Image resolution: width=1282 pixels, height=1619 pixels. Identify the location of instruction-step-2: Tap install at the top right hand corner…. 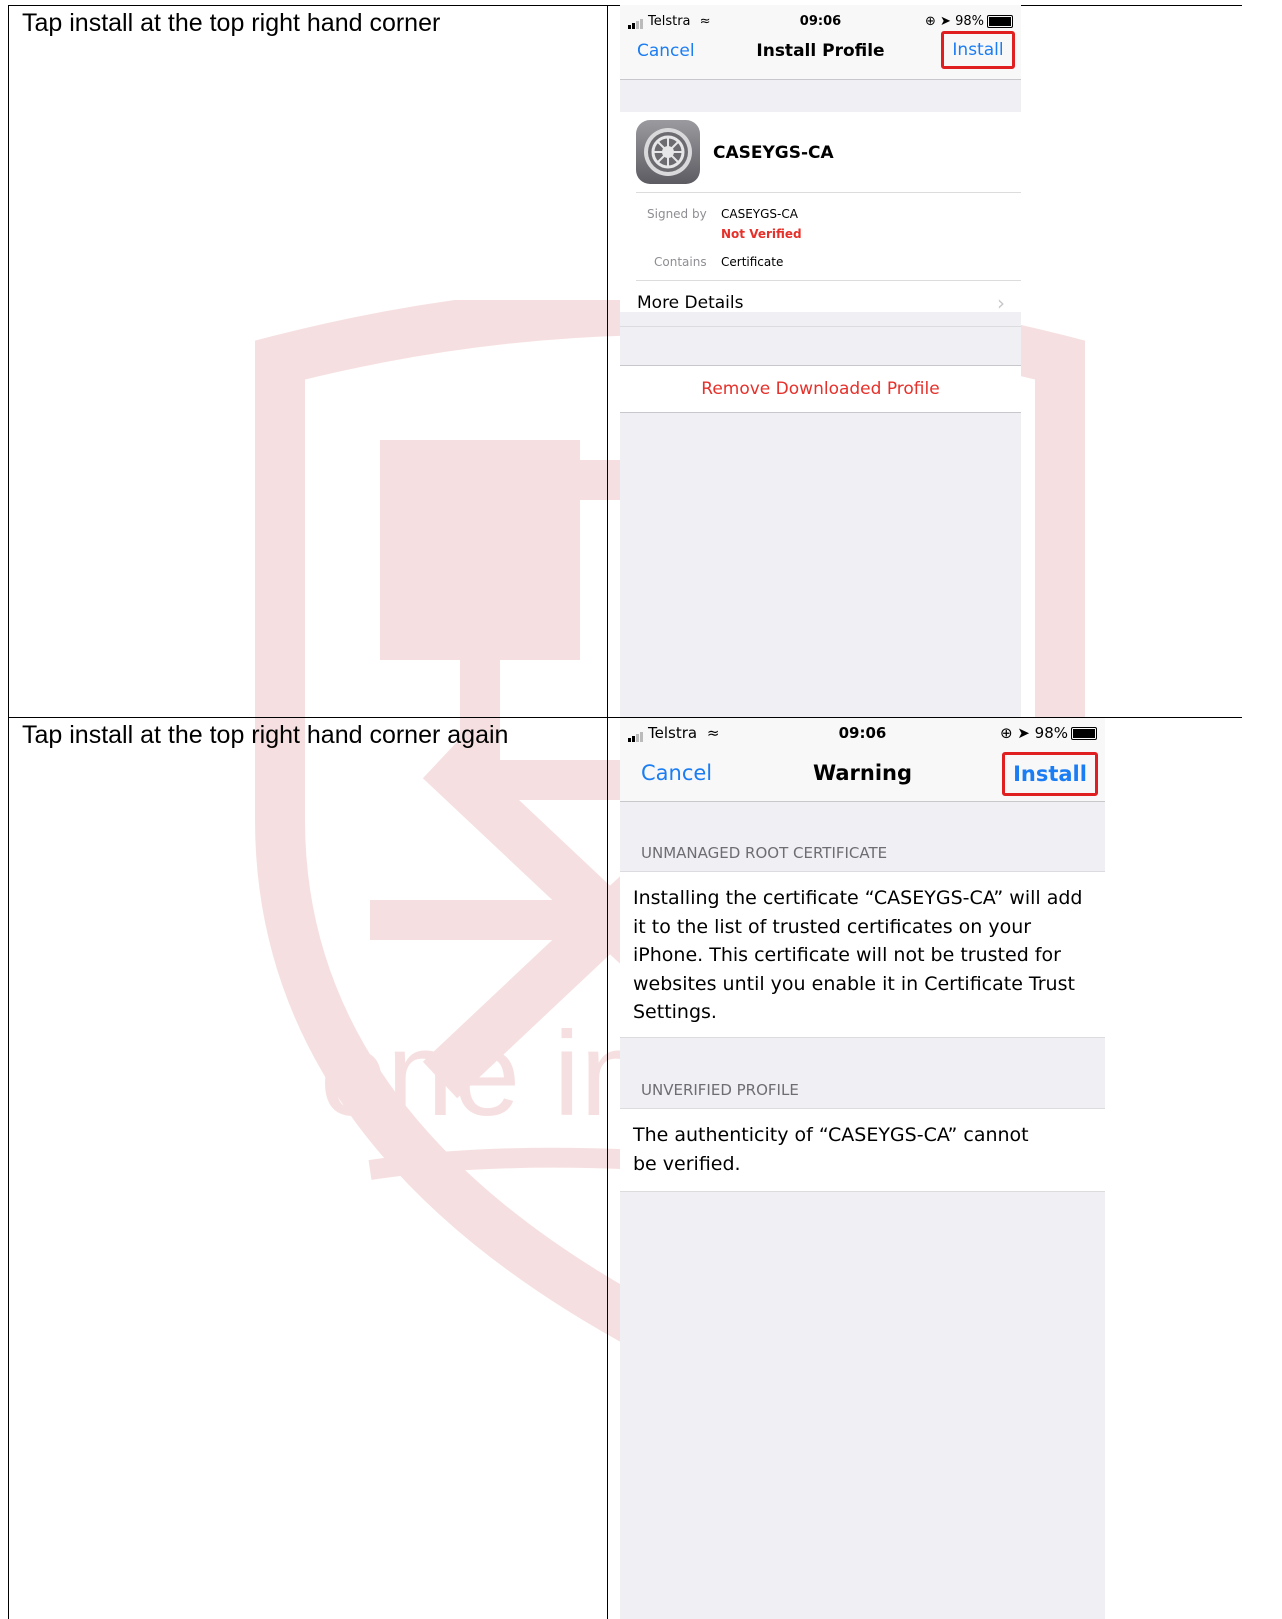
(265, 735).